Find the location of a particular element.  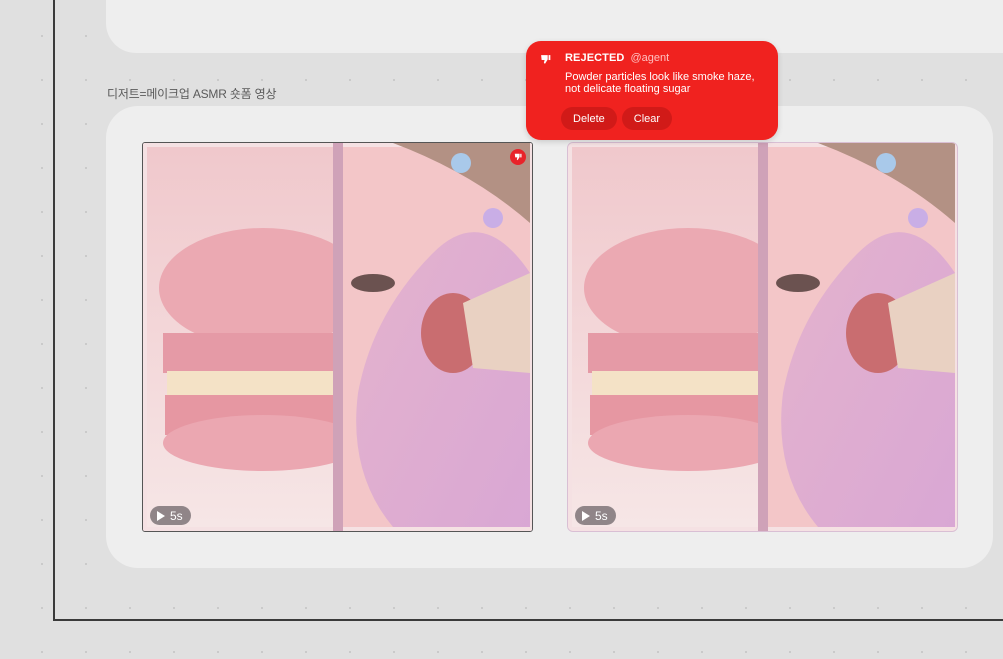

popover-actions: Delete Clear is located at coordinates (617, 118).